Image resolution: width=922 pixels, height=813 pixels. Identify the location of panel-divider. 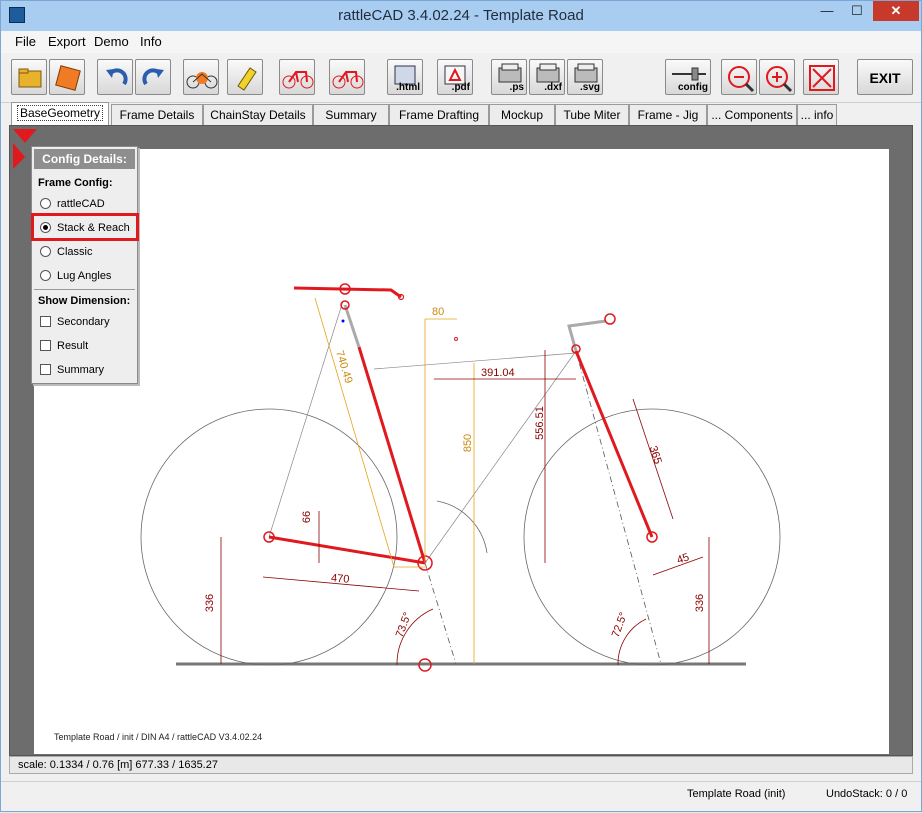
(84, 289).